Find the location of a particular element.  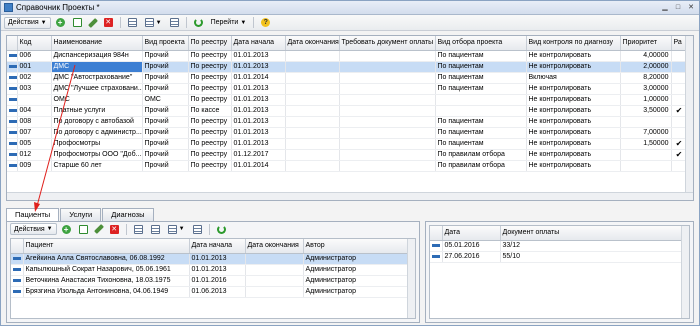

table-cell: 2,00000 is located at coordinates (646, 67).